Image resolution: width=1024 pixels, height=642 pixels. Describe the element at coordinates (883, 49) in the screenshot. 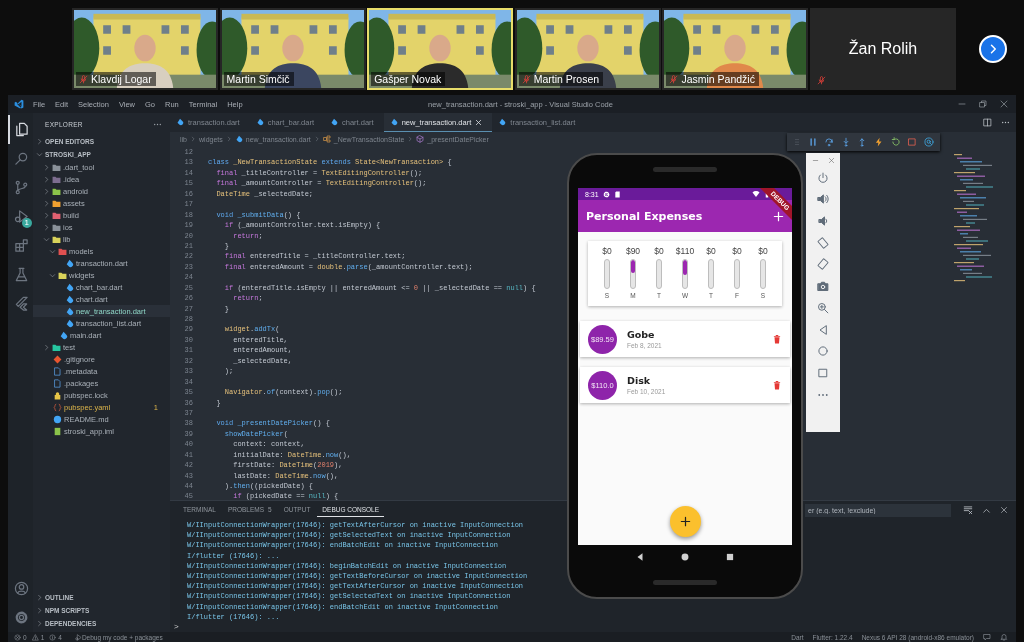

I see `participant-name: Žan Rolih` at that location.